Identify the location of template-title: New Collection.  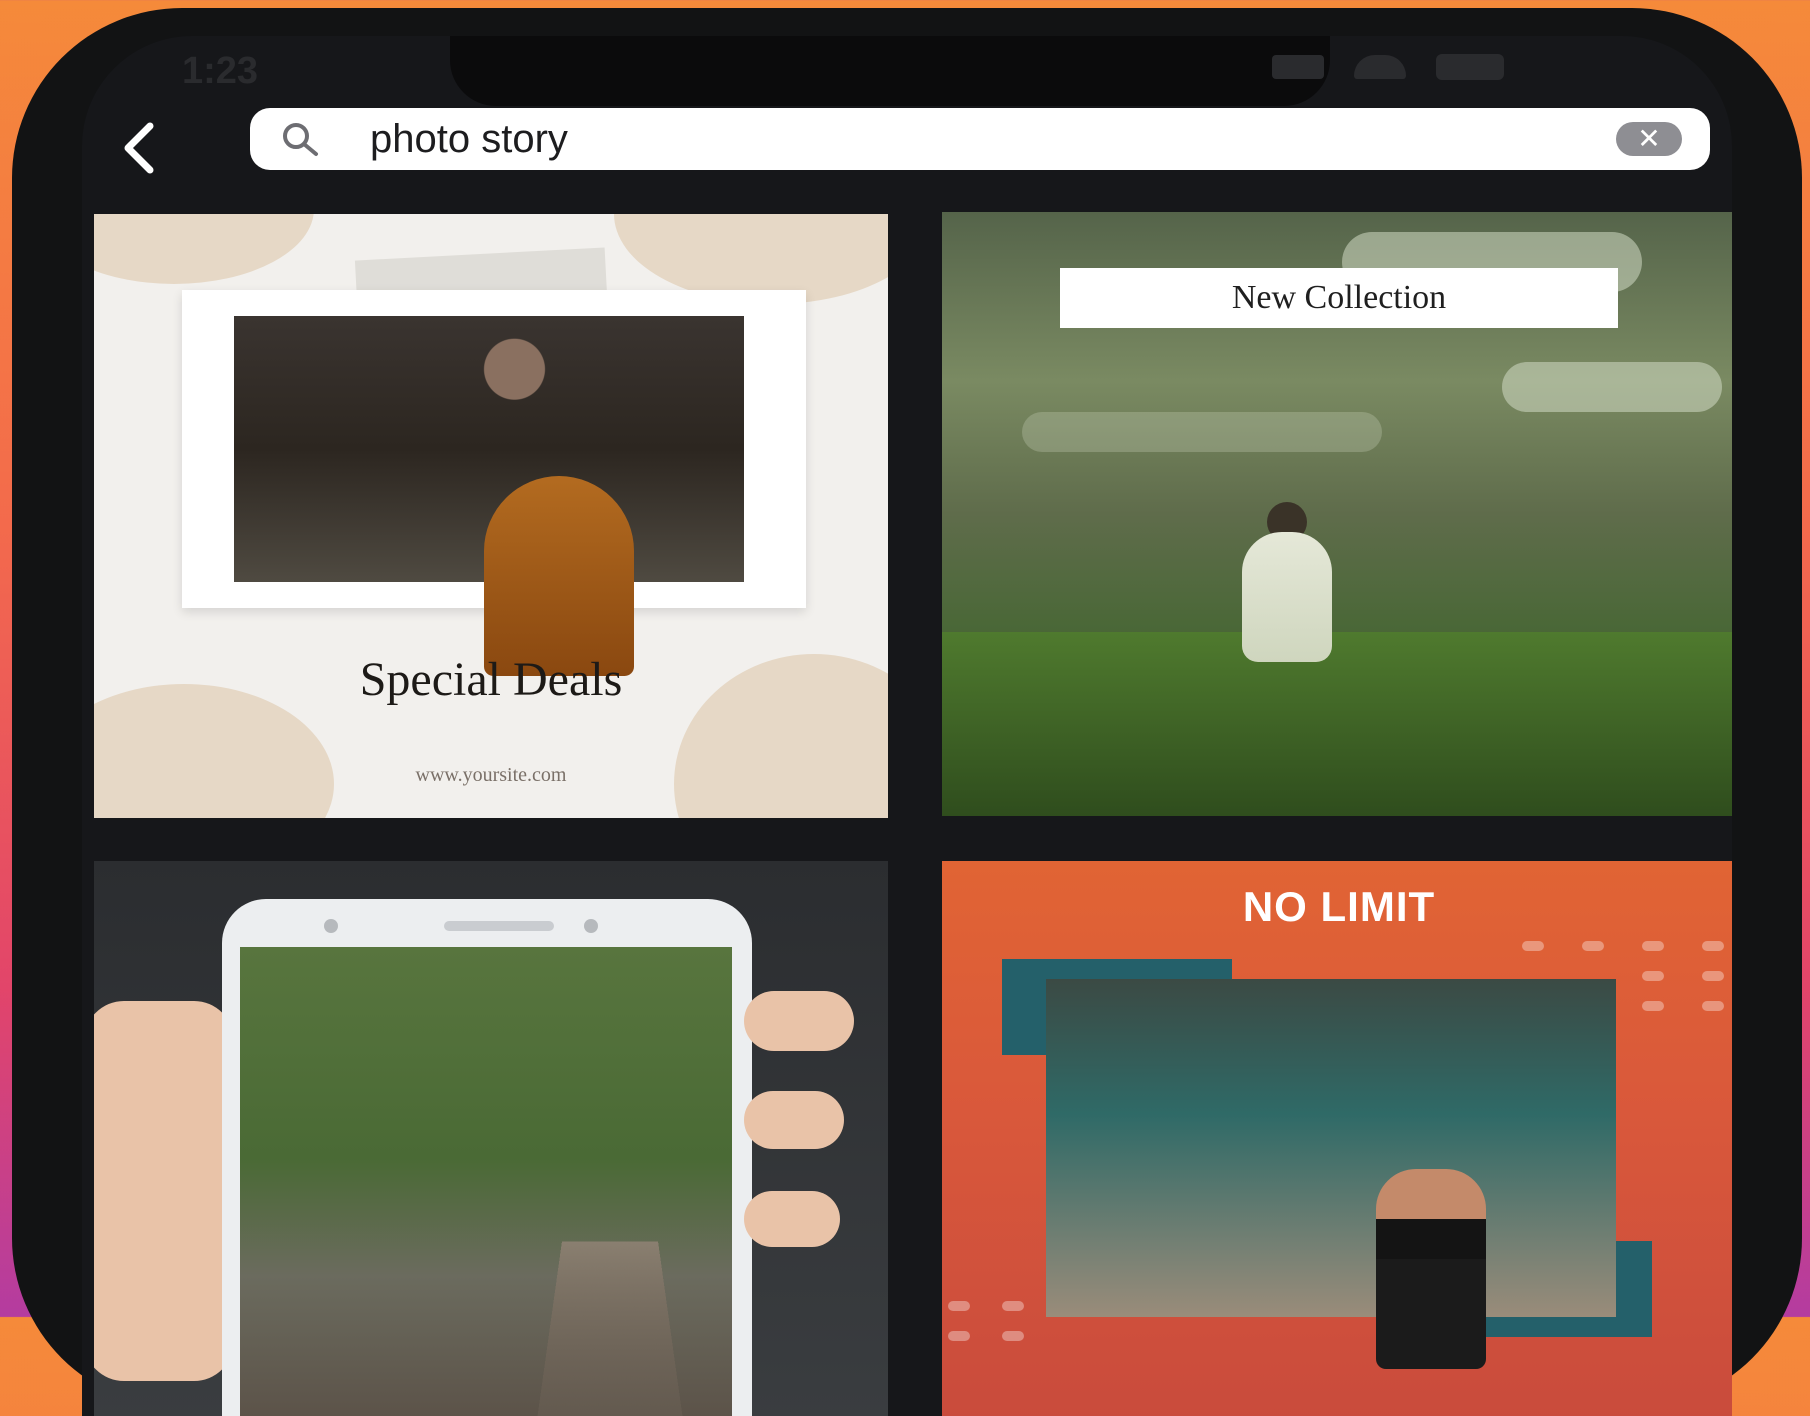
(1339, 298).